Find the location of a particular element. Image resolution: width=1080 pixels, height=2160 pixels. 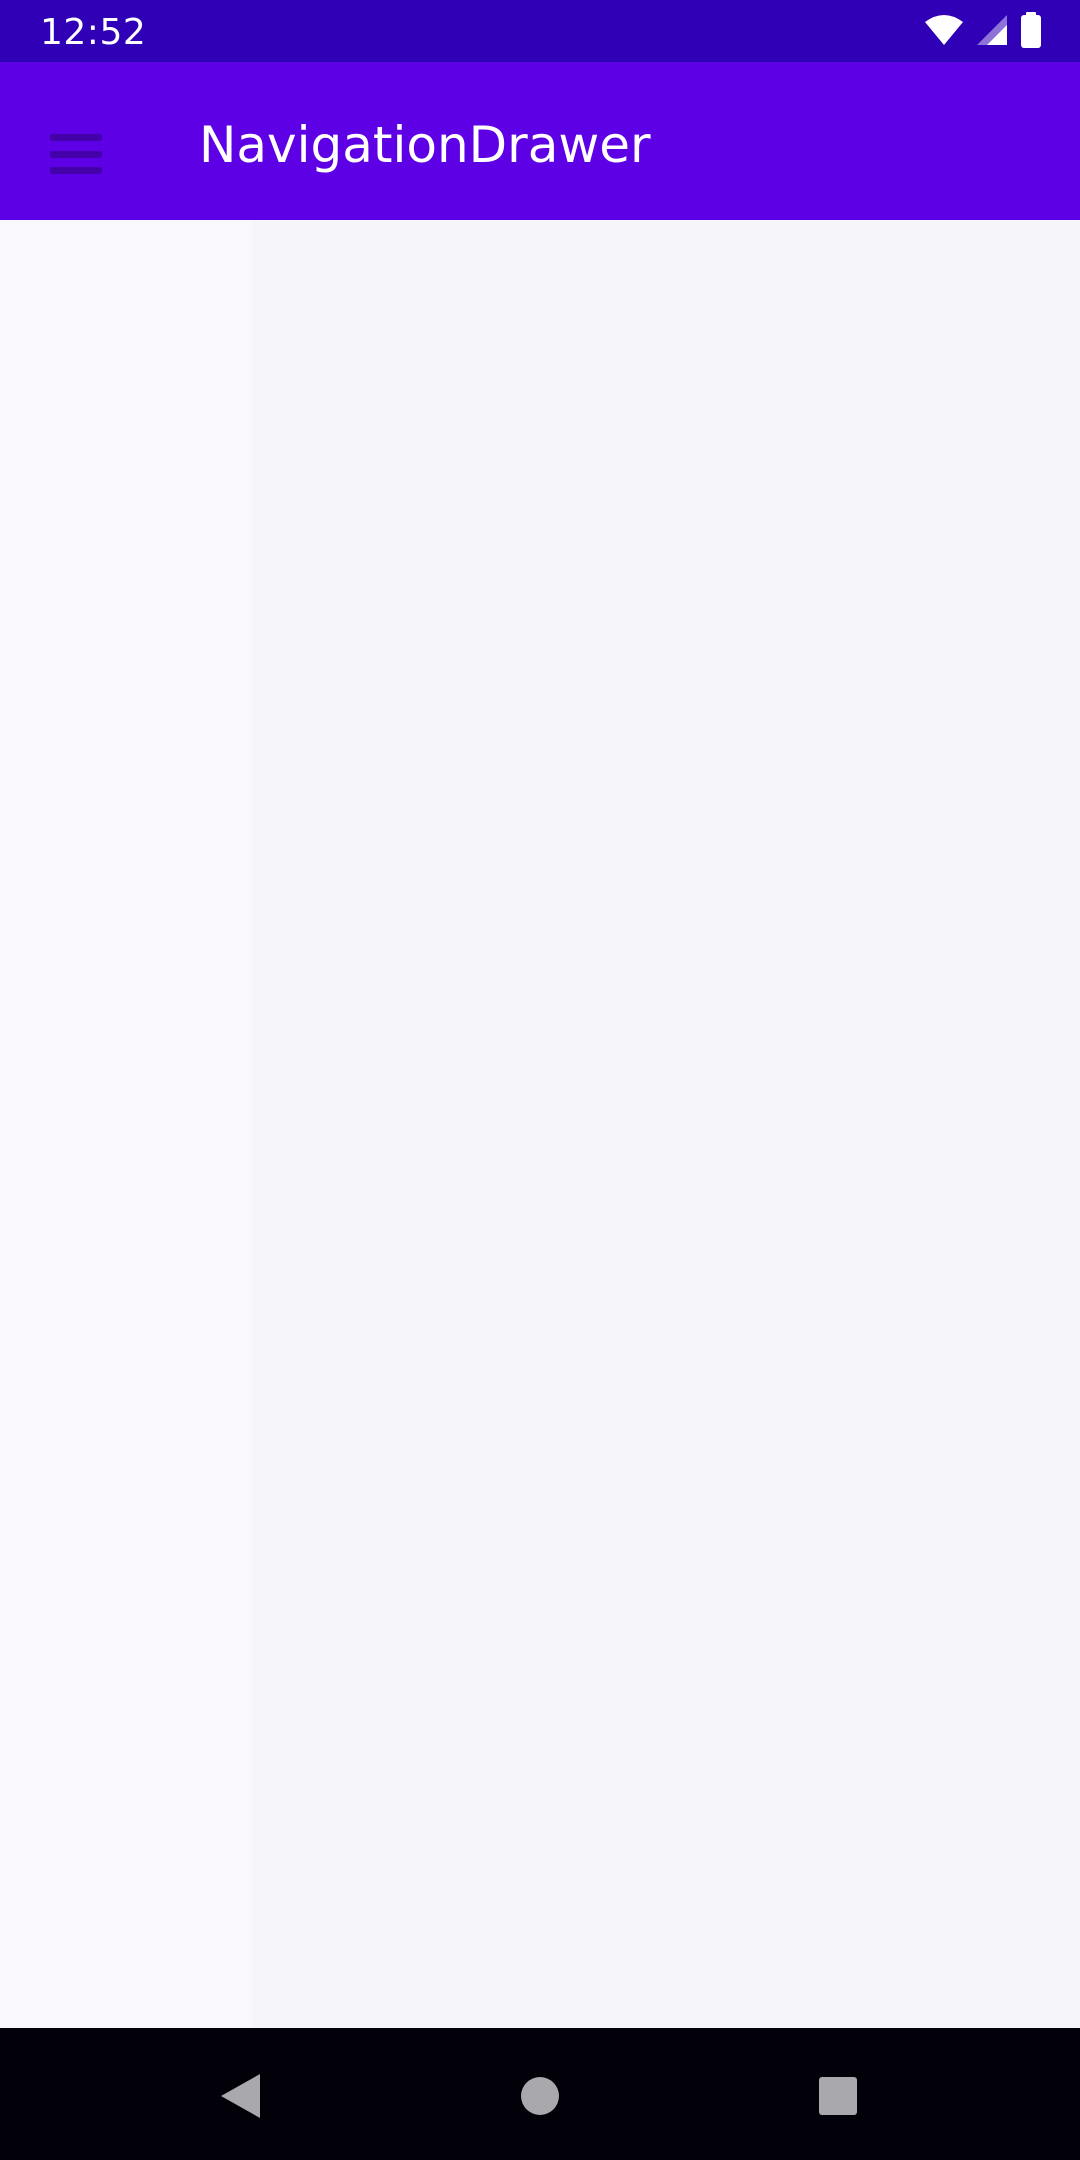

status-icons is located at coordinates (983, 32).